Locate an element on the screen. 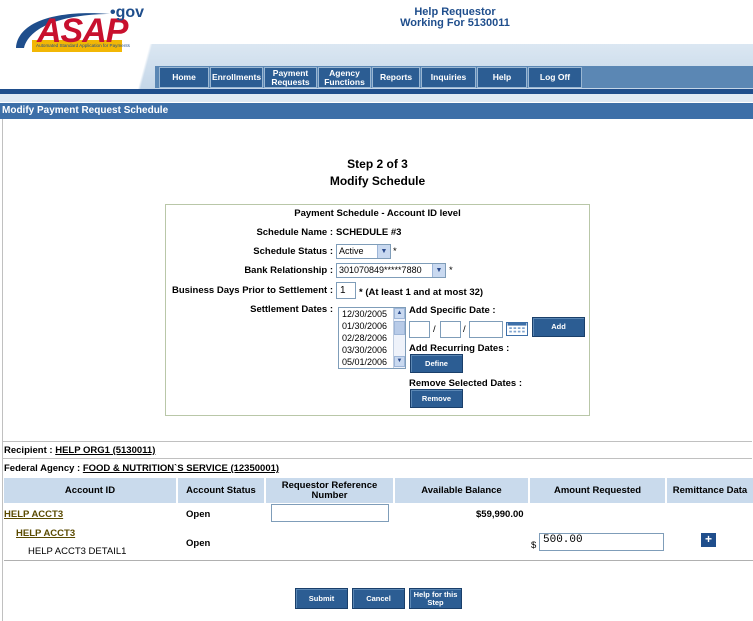  bank-relationship-select: 301070849*****7880 ▼ is located at coordinates (391, 270).